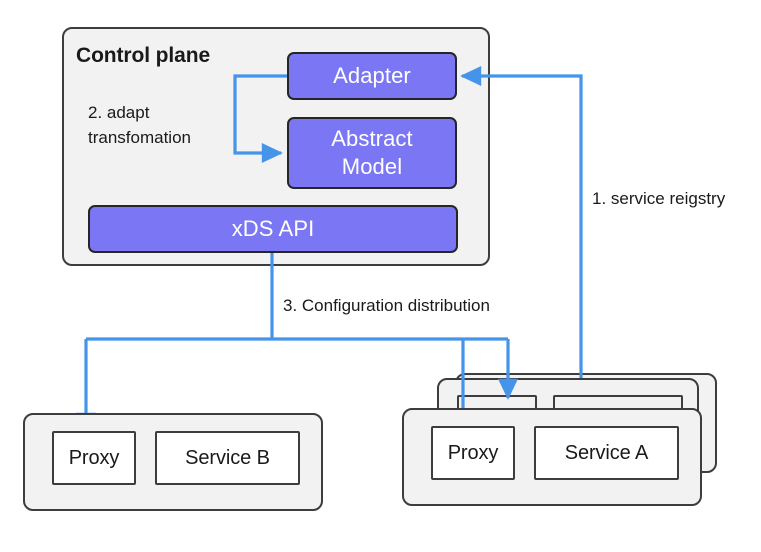 This screenshot has height=552, width=761. What do you see at coordinates (372, 138) in the screenshot?
I see `abstract-model-label-line1: Abstract` at bounding box center [372, 138].